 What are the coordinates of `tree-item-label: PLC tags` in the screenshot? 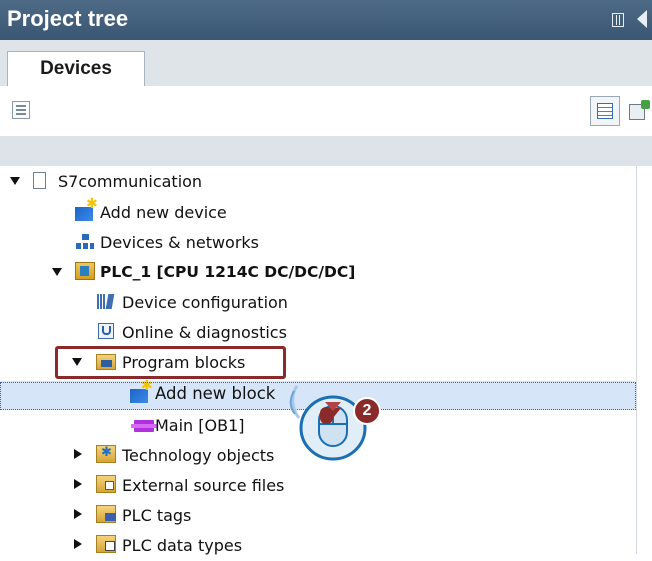 It's located at (157, 515).